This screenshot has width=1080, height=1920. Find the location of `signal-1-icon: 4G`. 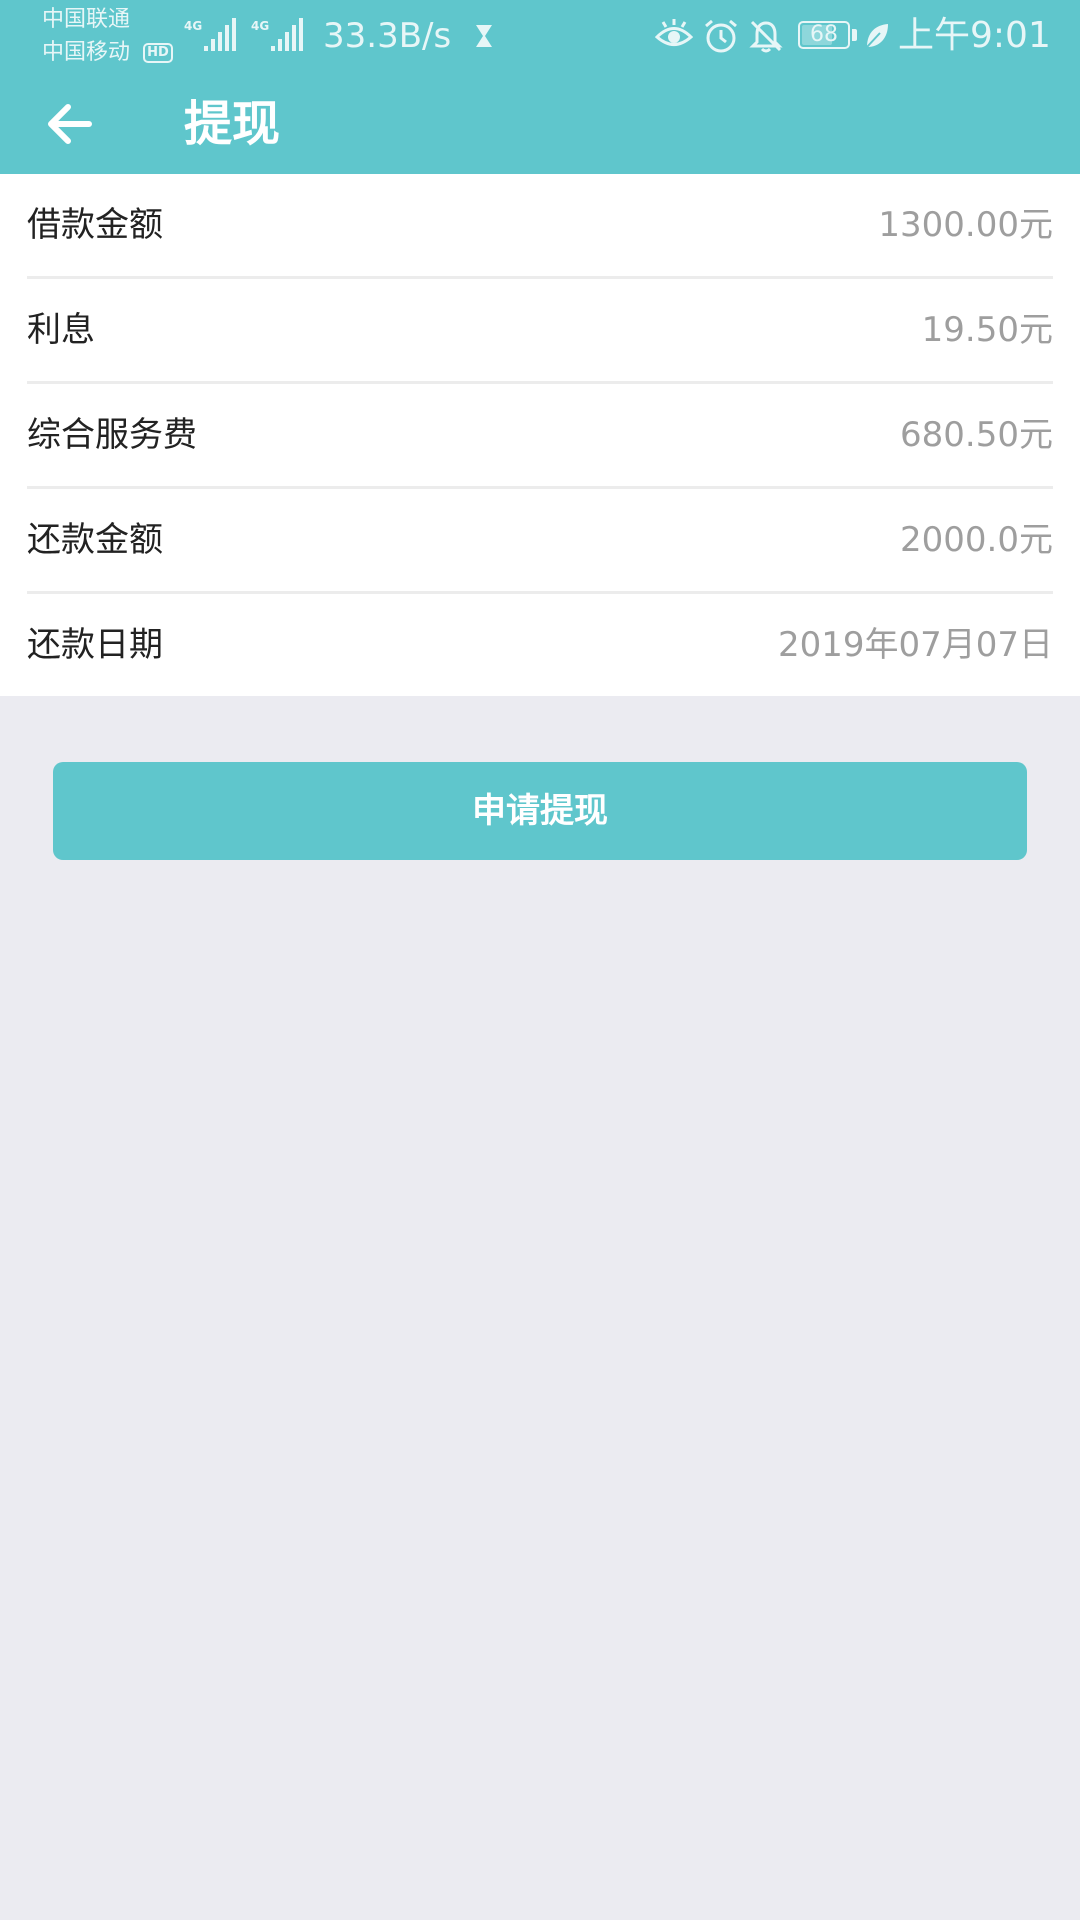

signal-1-icon: 4G is located at coordinates (210, 34).